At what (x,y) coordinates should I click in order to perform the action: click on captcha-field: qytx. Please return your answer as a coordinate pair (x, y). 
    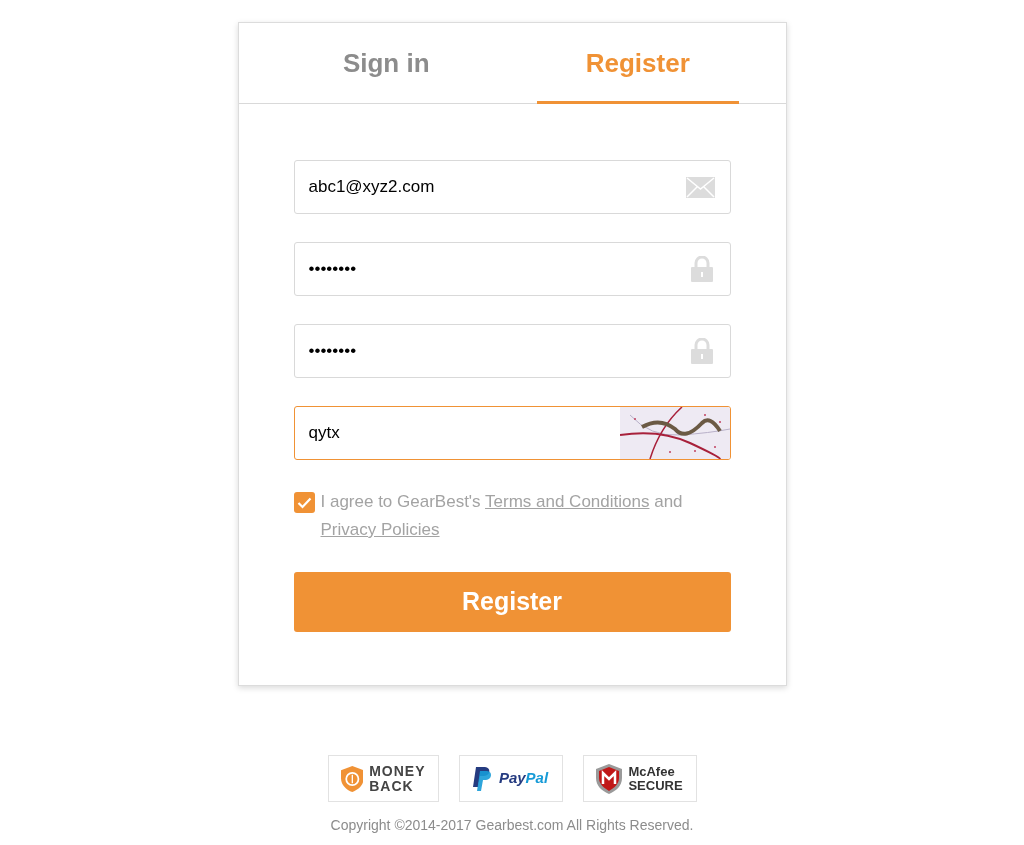
    Looking at the image, I should click on (512, 433).